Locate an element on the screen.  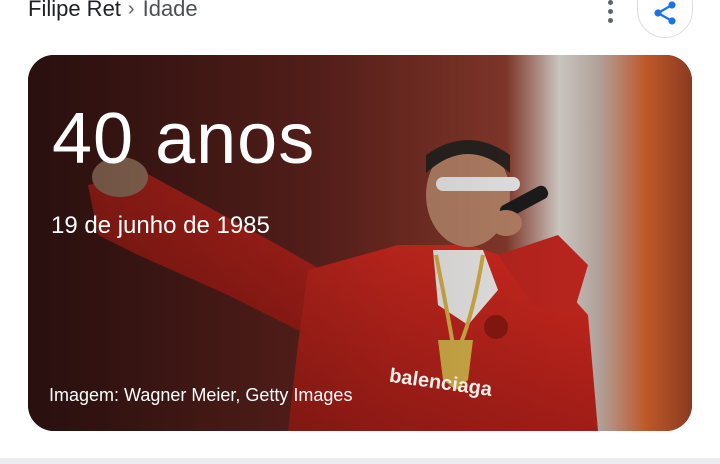
breadcrumb-attribute: Idade is located at coordinates (170, 10).